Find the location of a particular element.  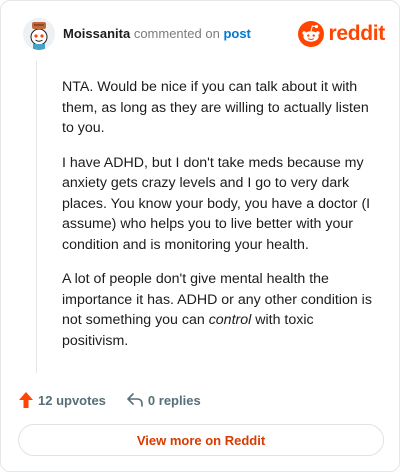

post-link: post is located at coordinates (236, 33).